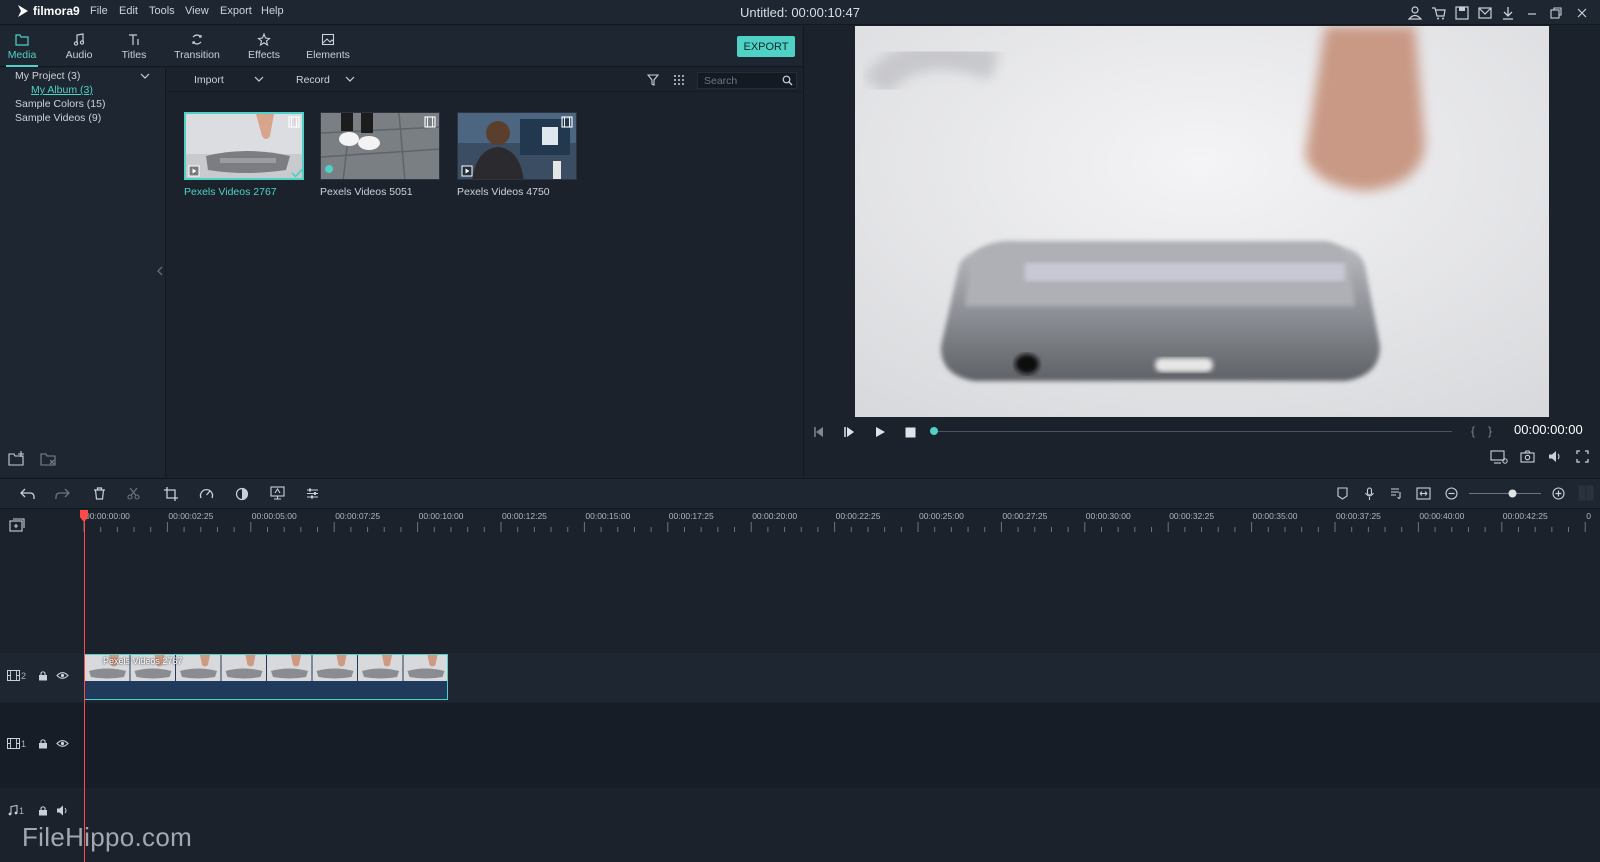 This screenshot has height=862, width=1600. What do you see at coordinates (679, 80) in the screenshot?
I see `grid-view-icon` at bounding box center [679, 80].